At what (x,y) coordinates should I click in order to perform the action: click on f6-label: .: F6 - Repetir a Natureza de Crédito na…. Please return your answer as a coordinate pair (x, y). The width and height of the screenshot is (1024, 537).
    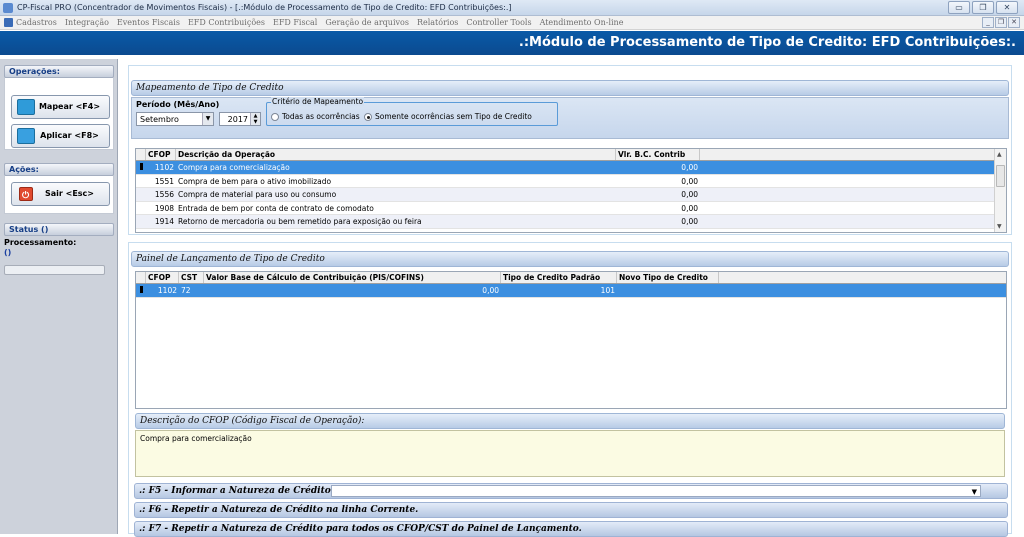
    Looking at the image, I should click on (279, 510).